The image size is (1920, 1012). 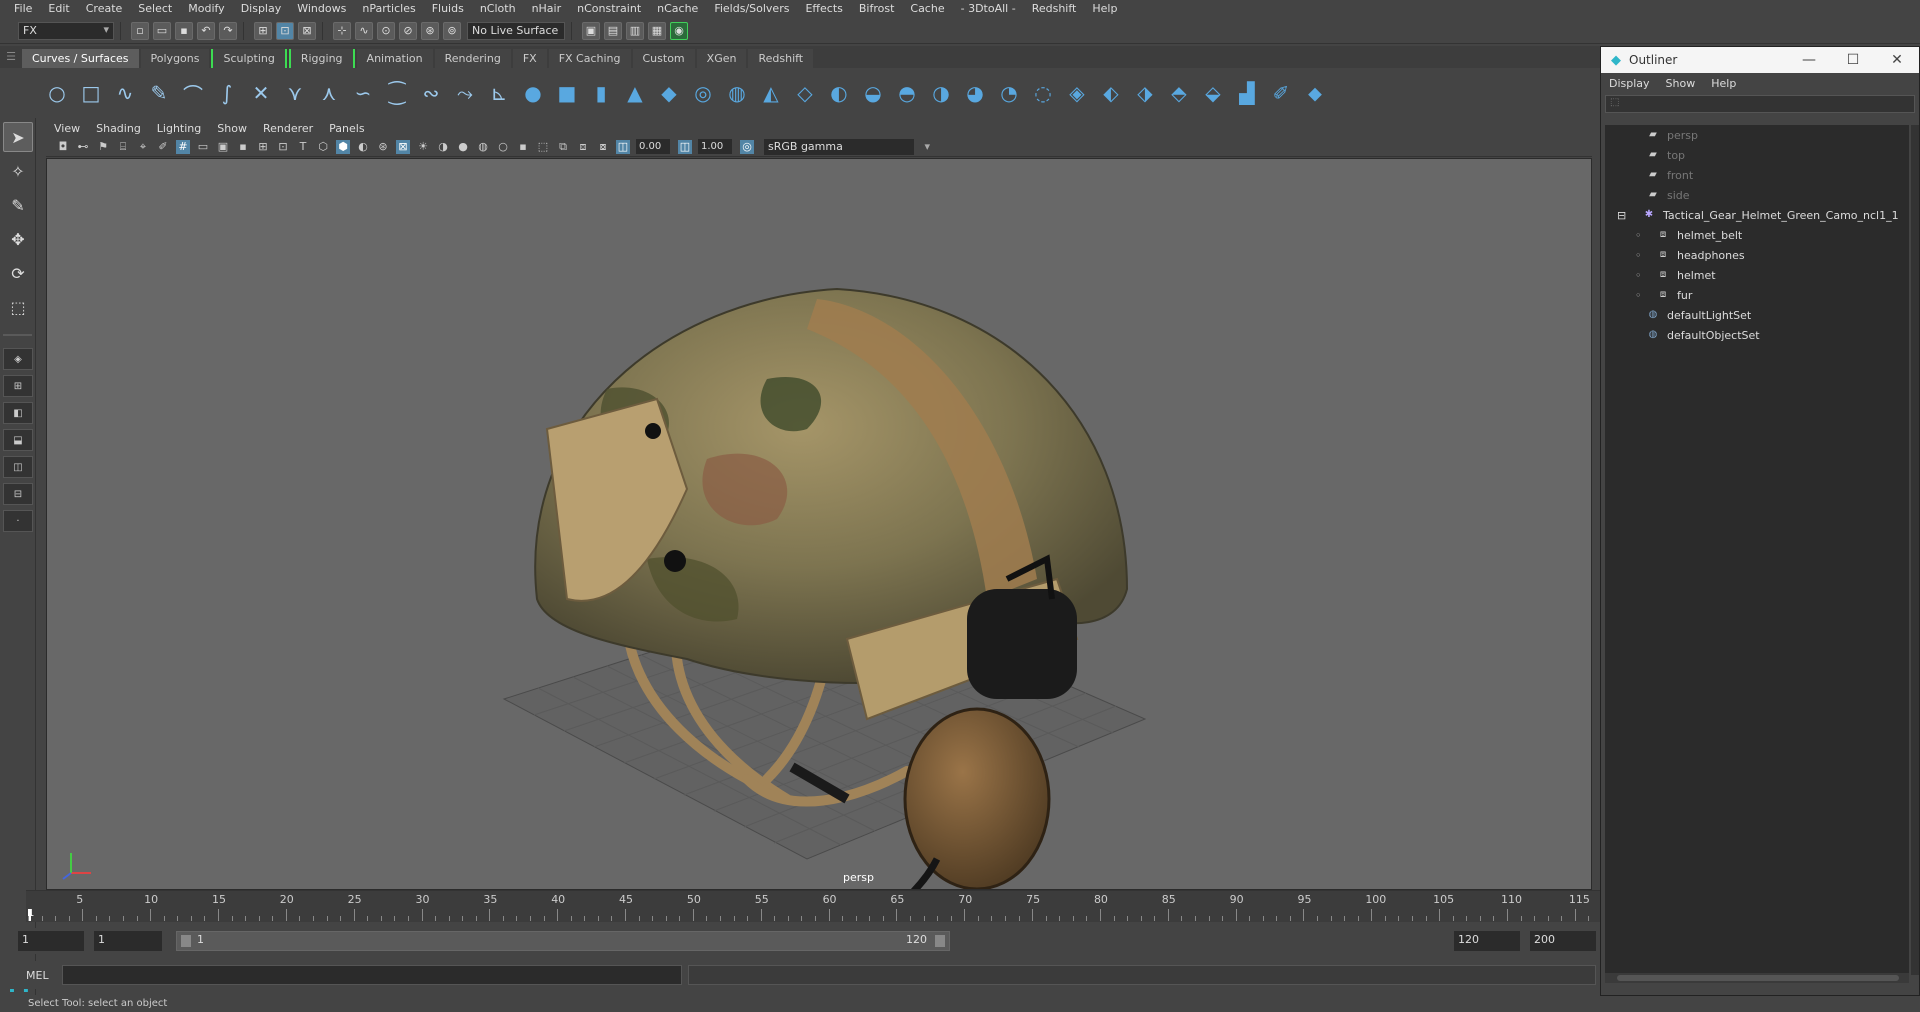 I want to click on menu-item-create: Create, so click(x=104, y=8).